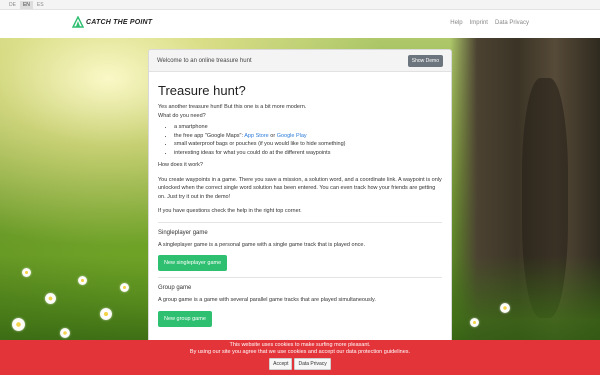 The image size is (600, 375). I want to click on lang-en: EN, so click(26, 4).